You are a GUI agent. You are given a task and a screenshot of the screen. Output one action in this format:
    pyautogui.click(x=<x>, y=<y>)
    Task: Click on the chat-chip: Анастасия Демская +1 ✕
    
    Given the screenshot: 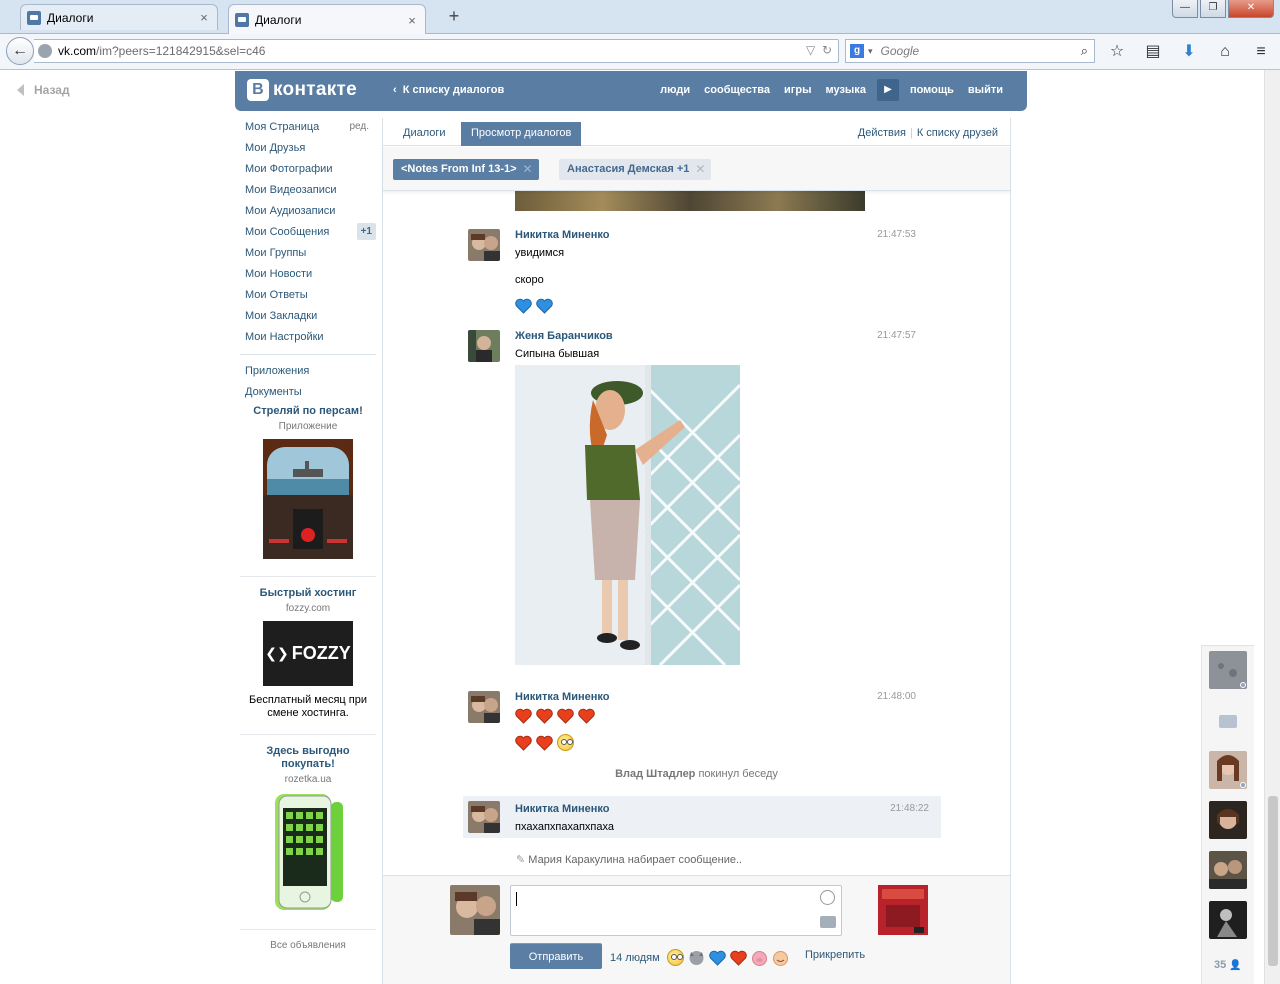 What is the action you would take?
    pyautogui.click(x=635, y=169)
    